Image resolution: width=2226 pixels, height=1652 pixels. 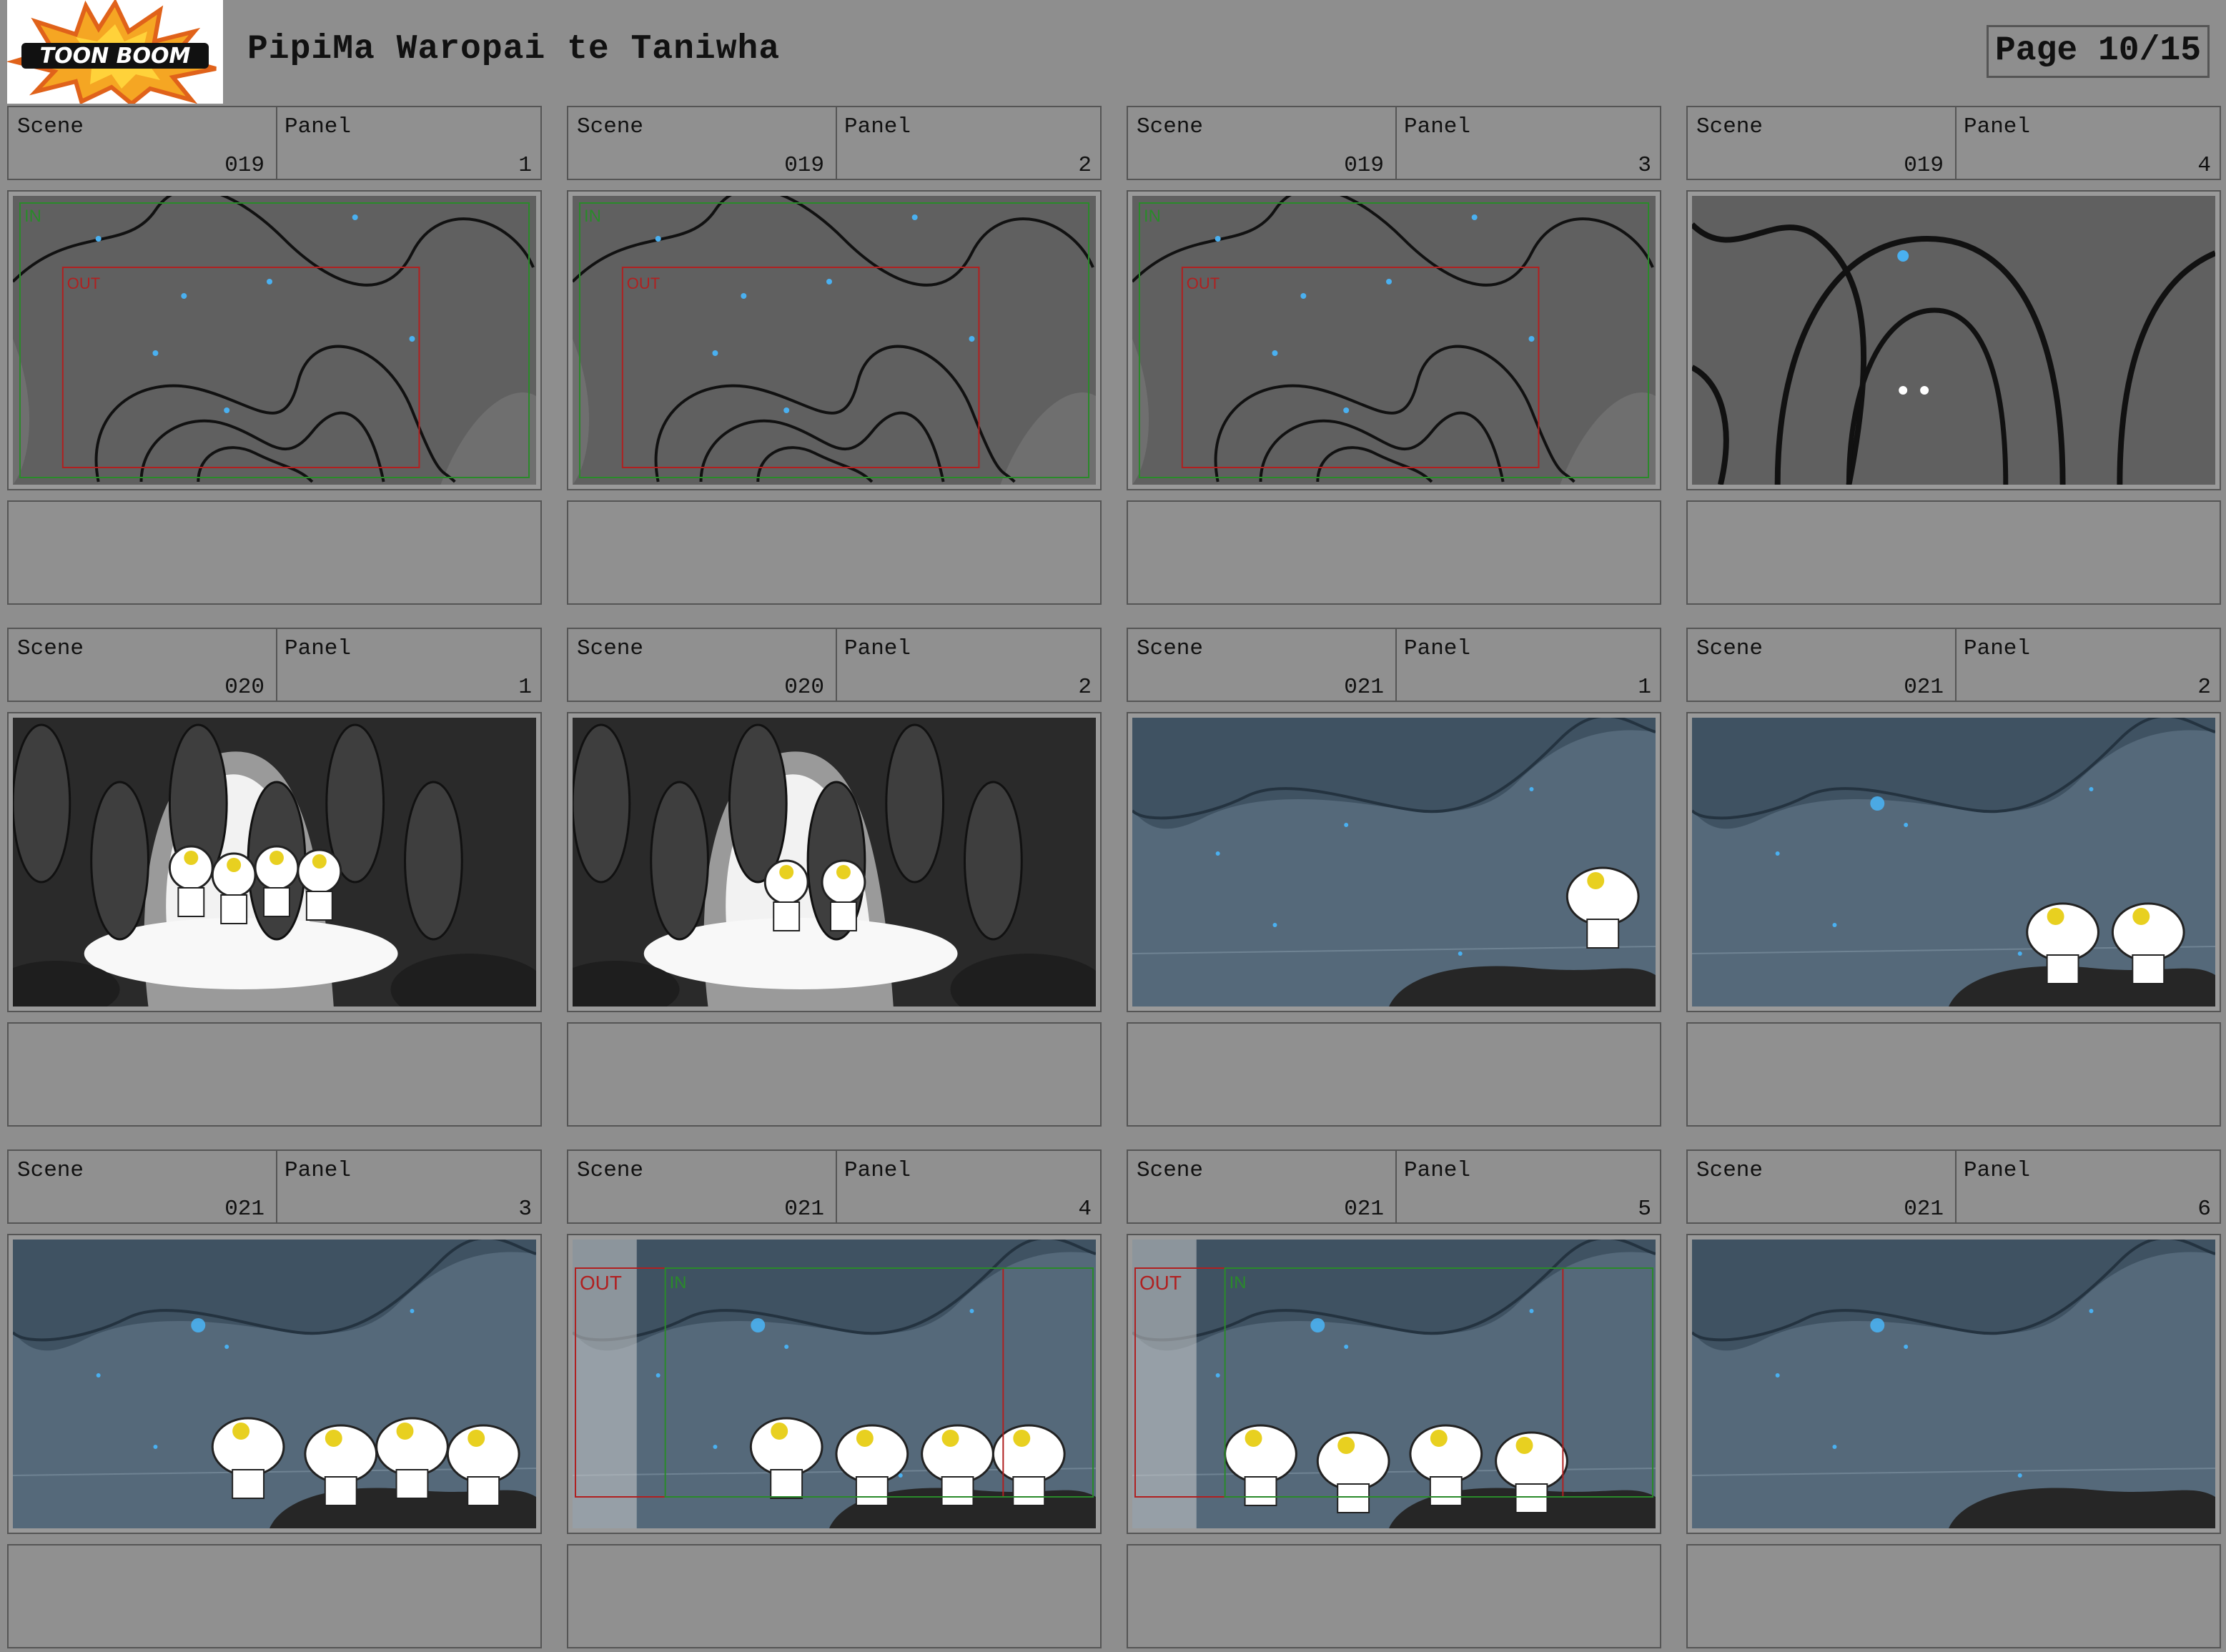 What do you see at coordinates (804, 688) in the screenshot?
I see `scene-number: 020` at bounding box center [804, 688].